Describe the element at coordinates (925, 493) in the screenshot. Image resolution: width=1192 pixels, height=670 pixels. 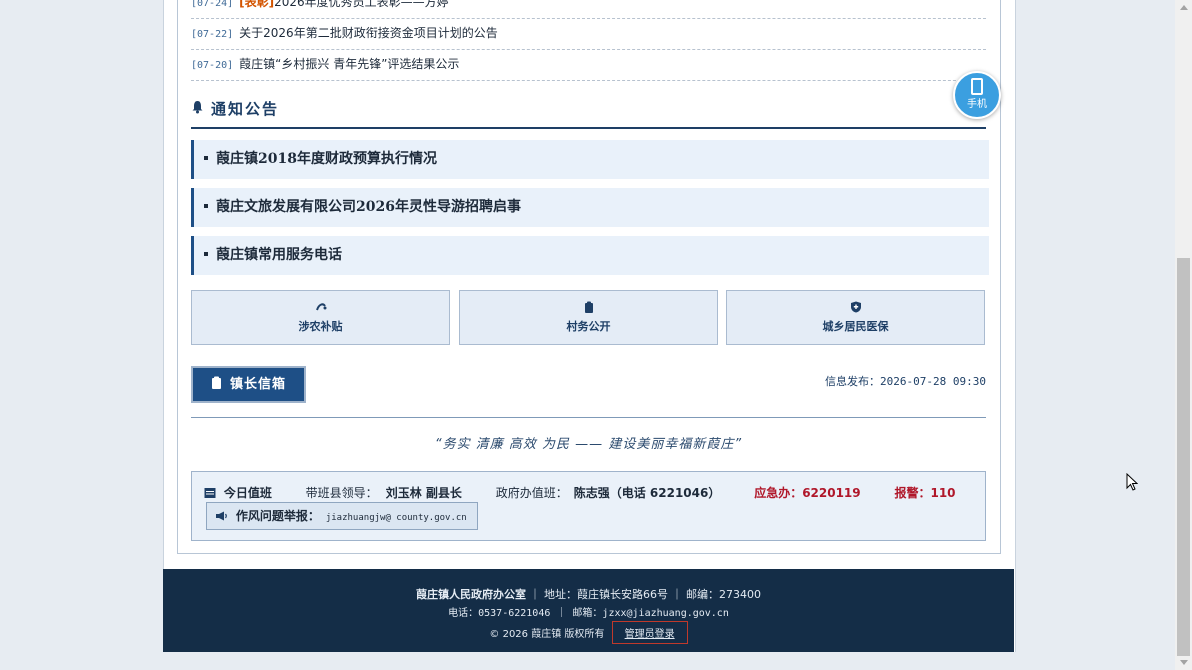
I see `police-phone: 报警：110` at that location.